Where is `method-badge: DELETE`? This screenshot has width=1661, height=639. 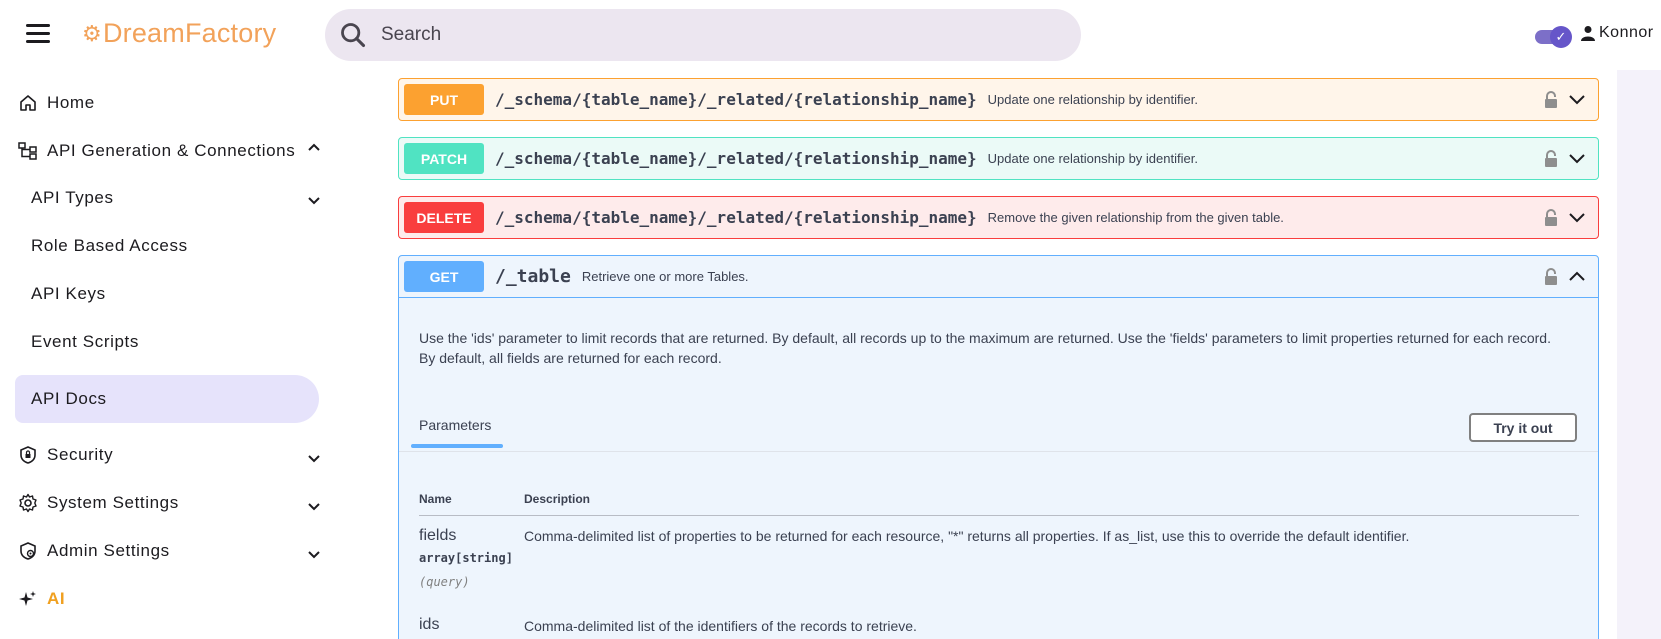 method-badge: DELETE is located at coordinates (444, 217).